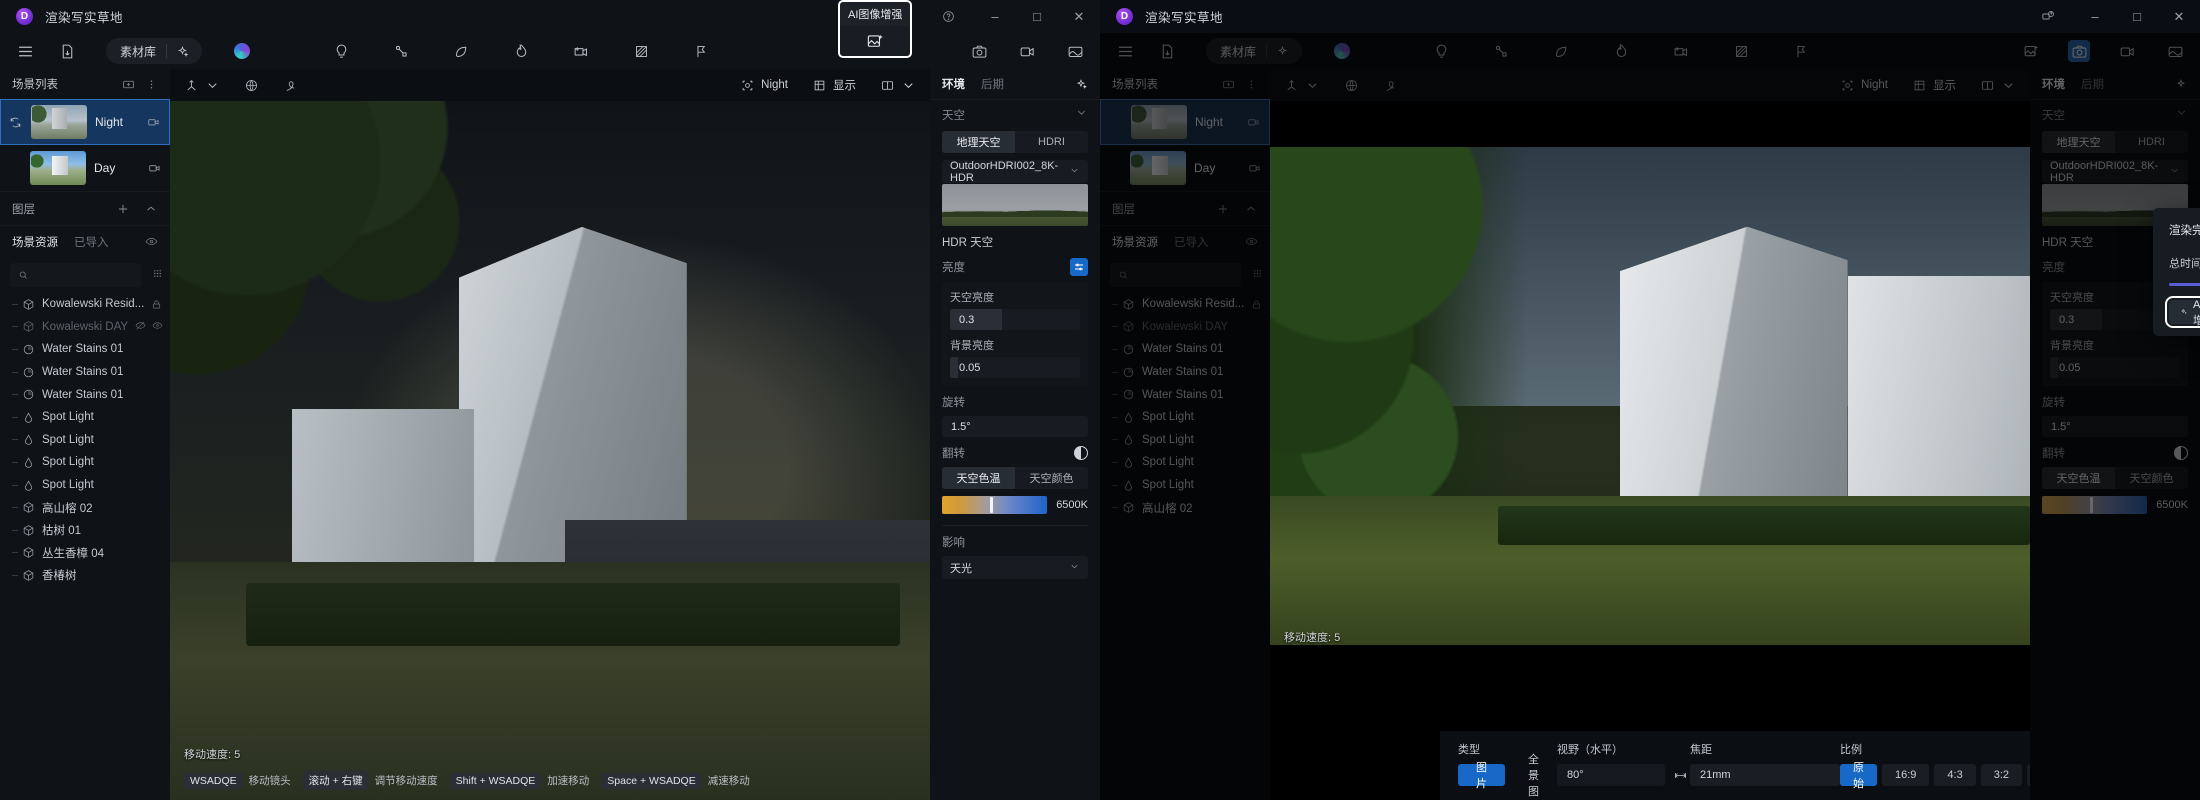  What do you see at coordinates (1955, 775) in the screenshot?
I see `ratio-4-3: 4:3` at bounding box center [1955, 775].